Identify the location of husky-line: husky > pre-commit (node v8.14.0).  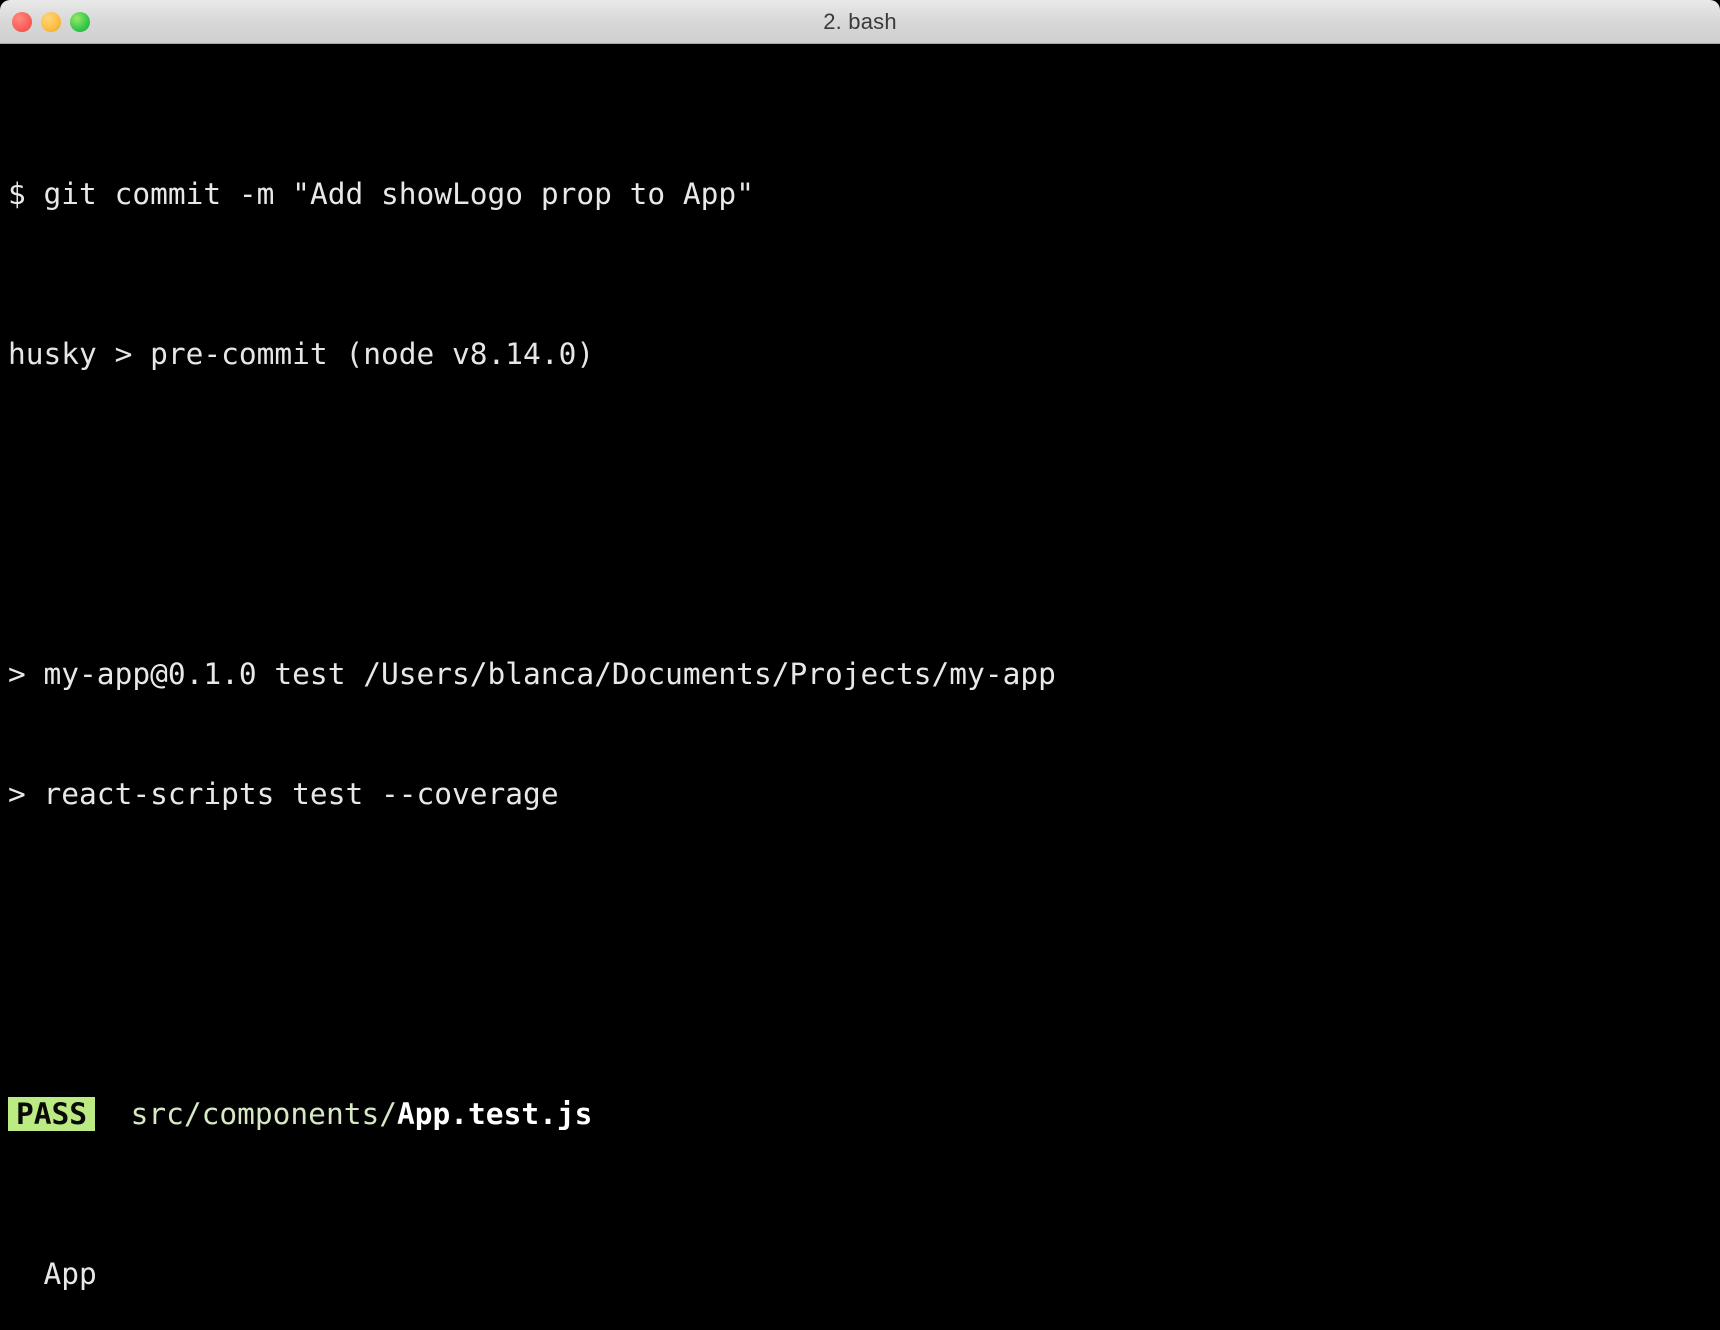
(301, 354).